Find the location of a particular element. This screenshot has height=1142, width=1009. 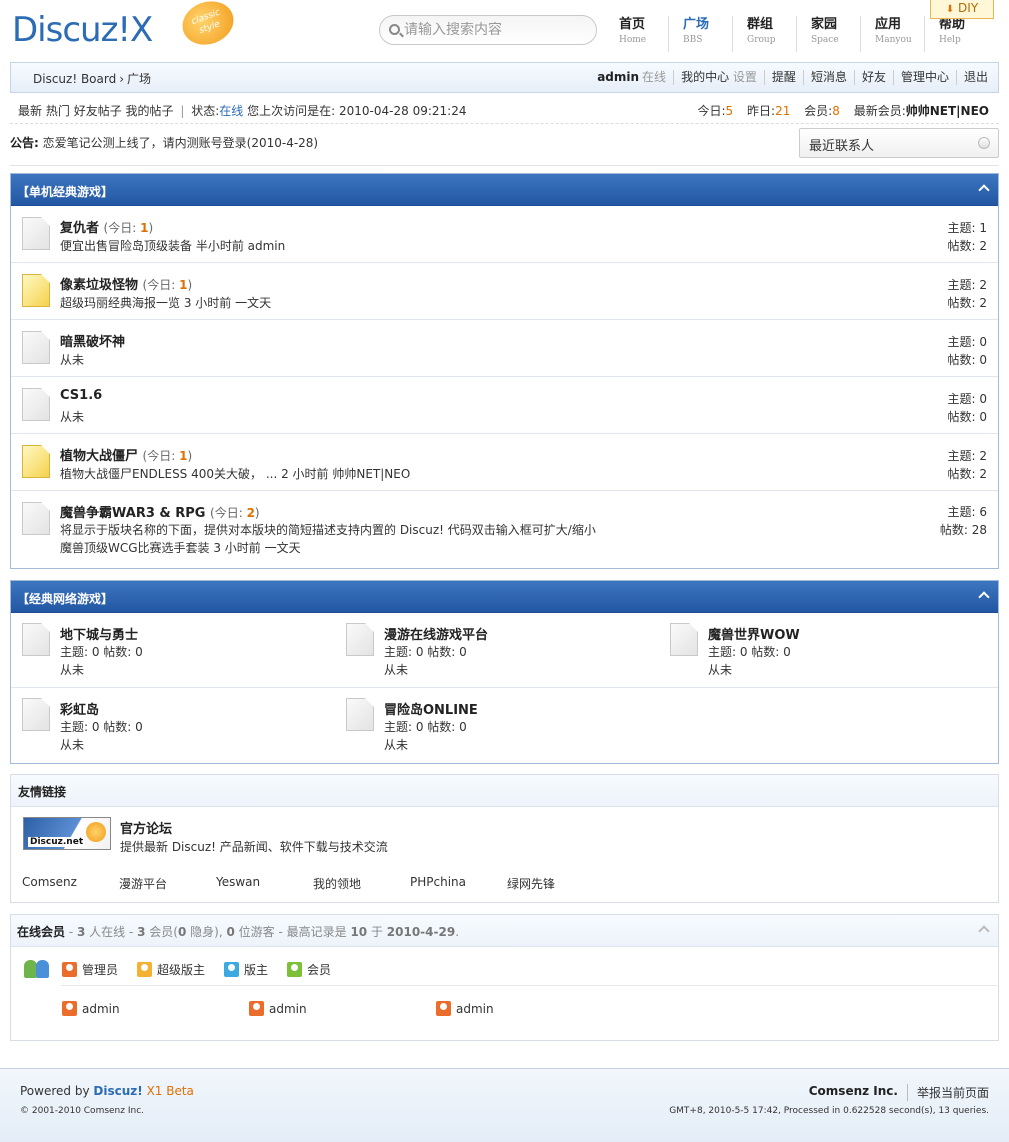

link-greennet: 绿网先锋 is located at coordinates (555, 883).